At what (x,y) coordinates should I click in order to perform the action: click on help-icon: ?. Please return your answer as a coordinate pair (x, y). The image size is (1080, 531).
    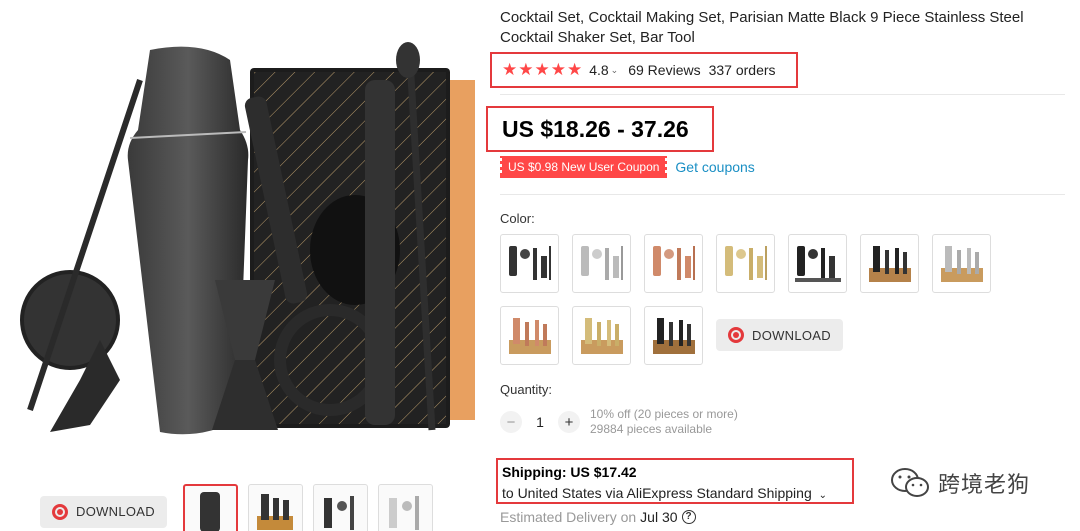
    Looking at the image, I should click on (688, 517).